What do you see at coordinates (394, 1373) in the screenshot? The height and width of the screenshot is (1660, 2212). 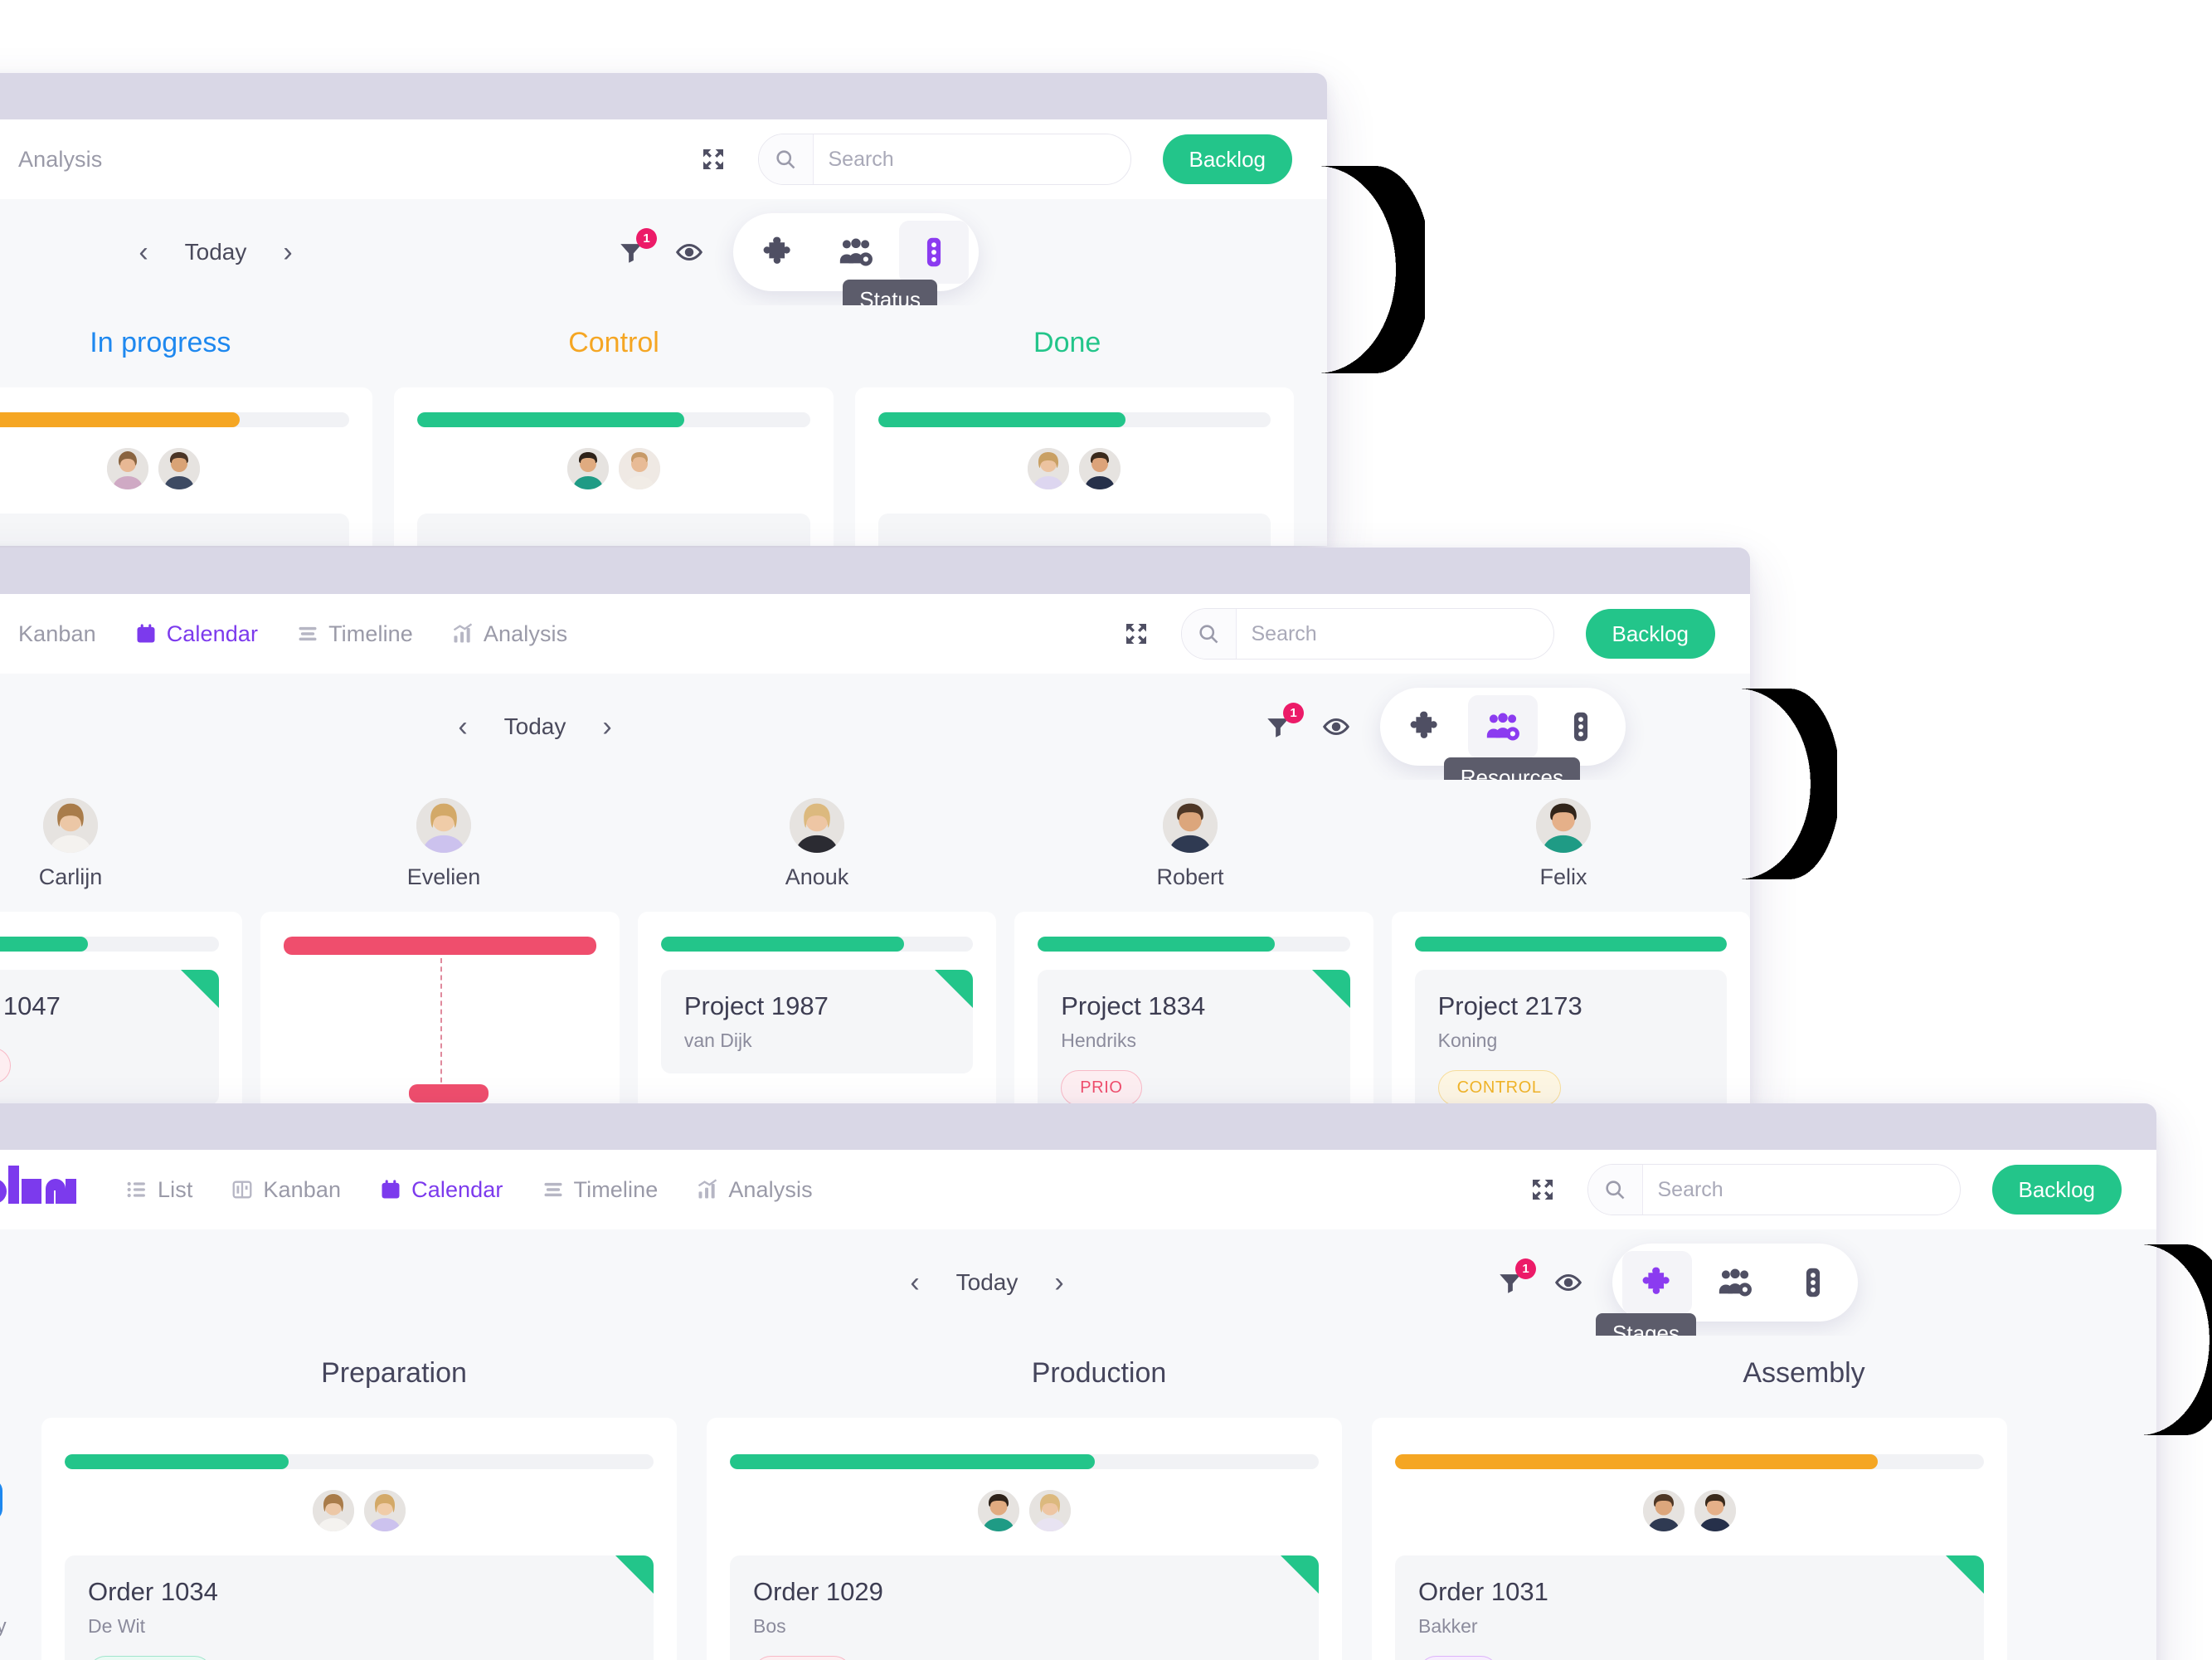 I see `column-title: Preparation` at bounding box center [394, 1373].